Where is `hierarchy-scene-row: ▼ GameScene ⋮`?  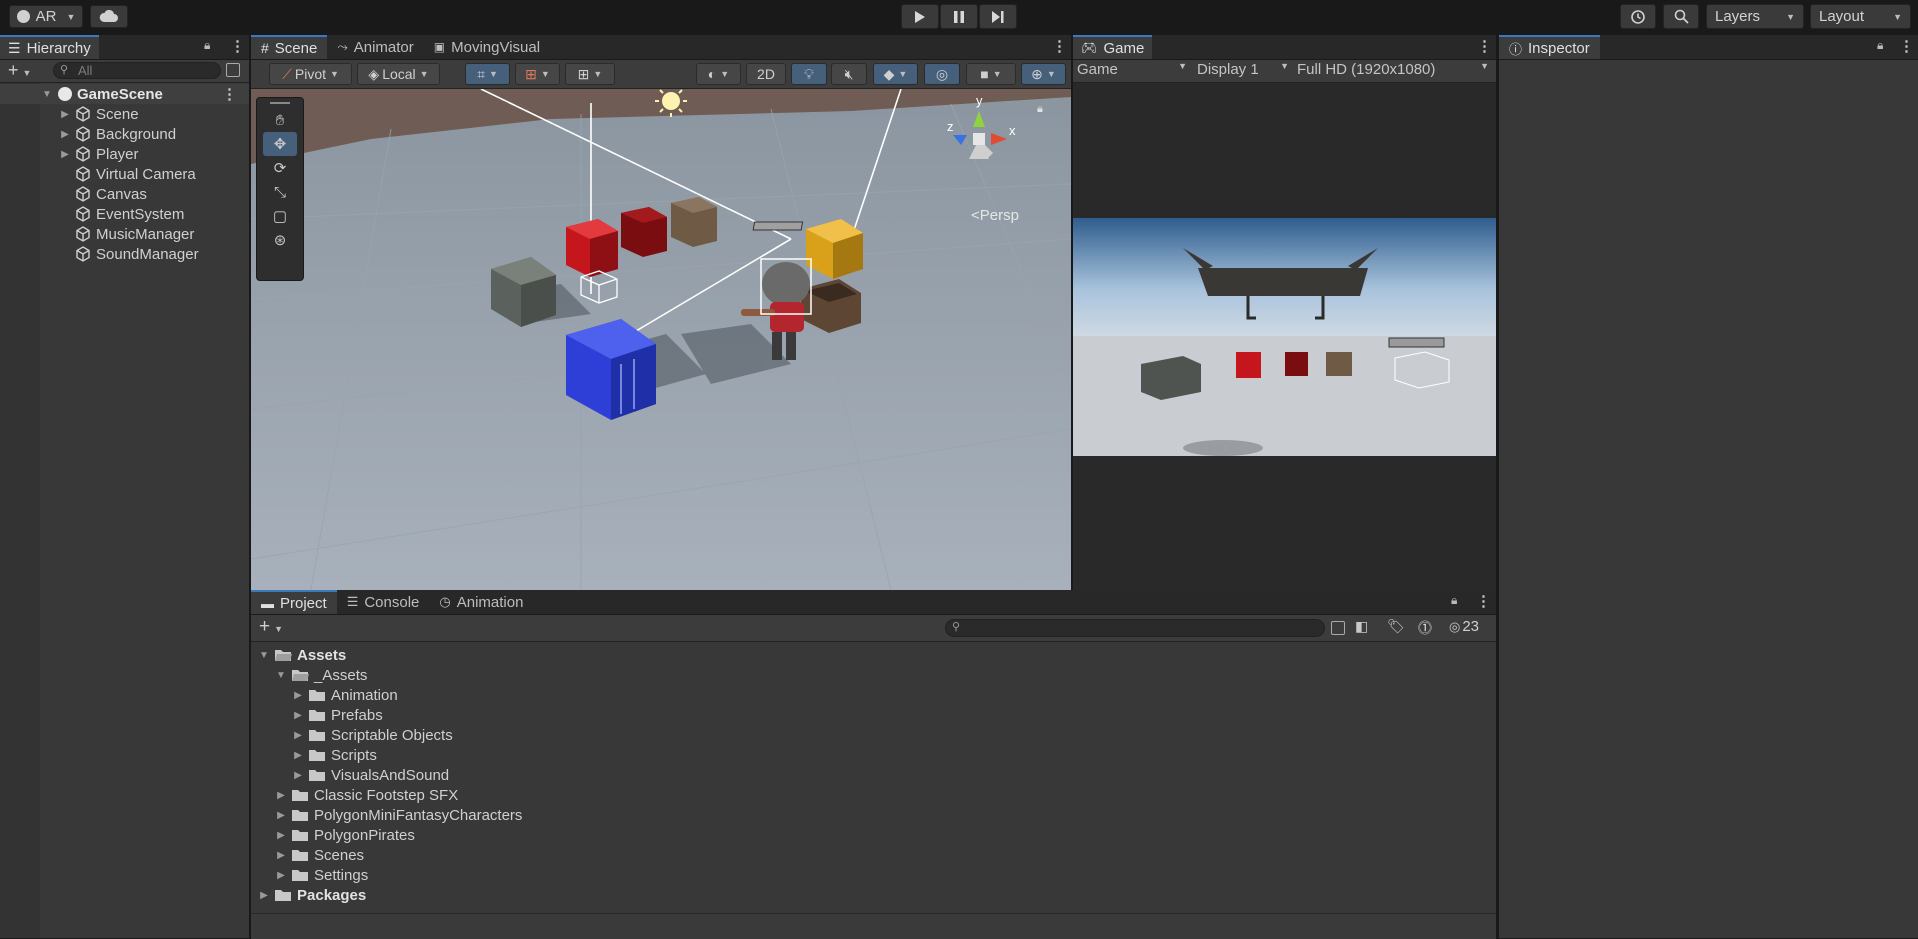
hierarchy-scene-row: ▼ GameScene ⋮ is located at coordinates (124, 94).